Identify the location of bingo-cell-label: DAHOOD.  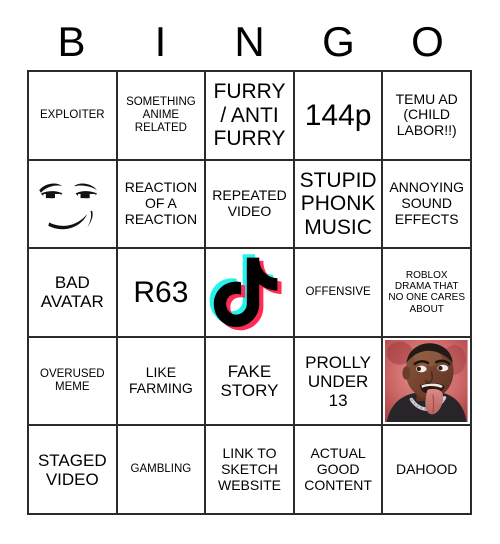
(426, 468).